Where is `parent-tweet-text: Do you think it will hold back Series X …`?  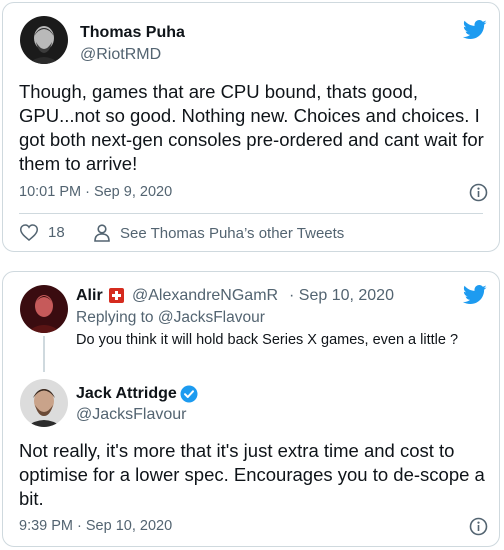 parent-tweet-text: Do you think it will hold back Series X … is located at coordinates (267, 340).